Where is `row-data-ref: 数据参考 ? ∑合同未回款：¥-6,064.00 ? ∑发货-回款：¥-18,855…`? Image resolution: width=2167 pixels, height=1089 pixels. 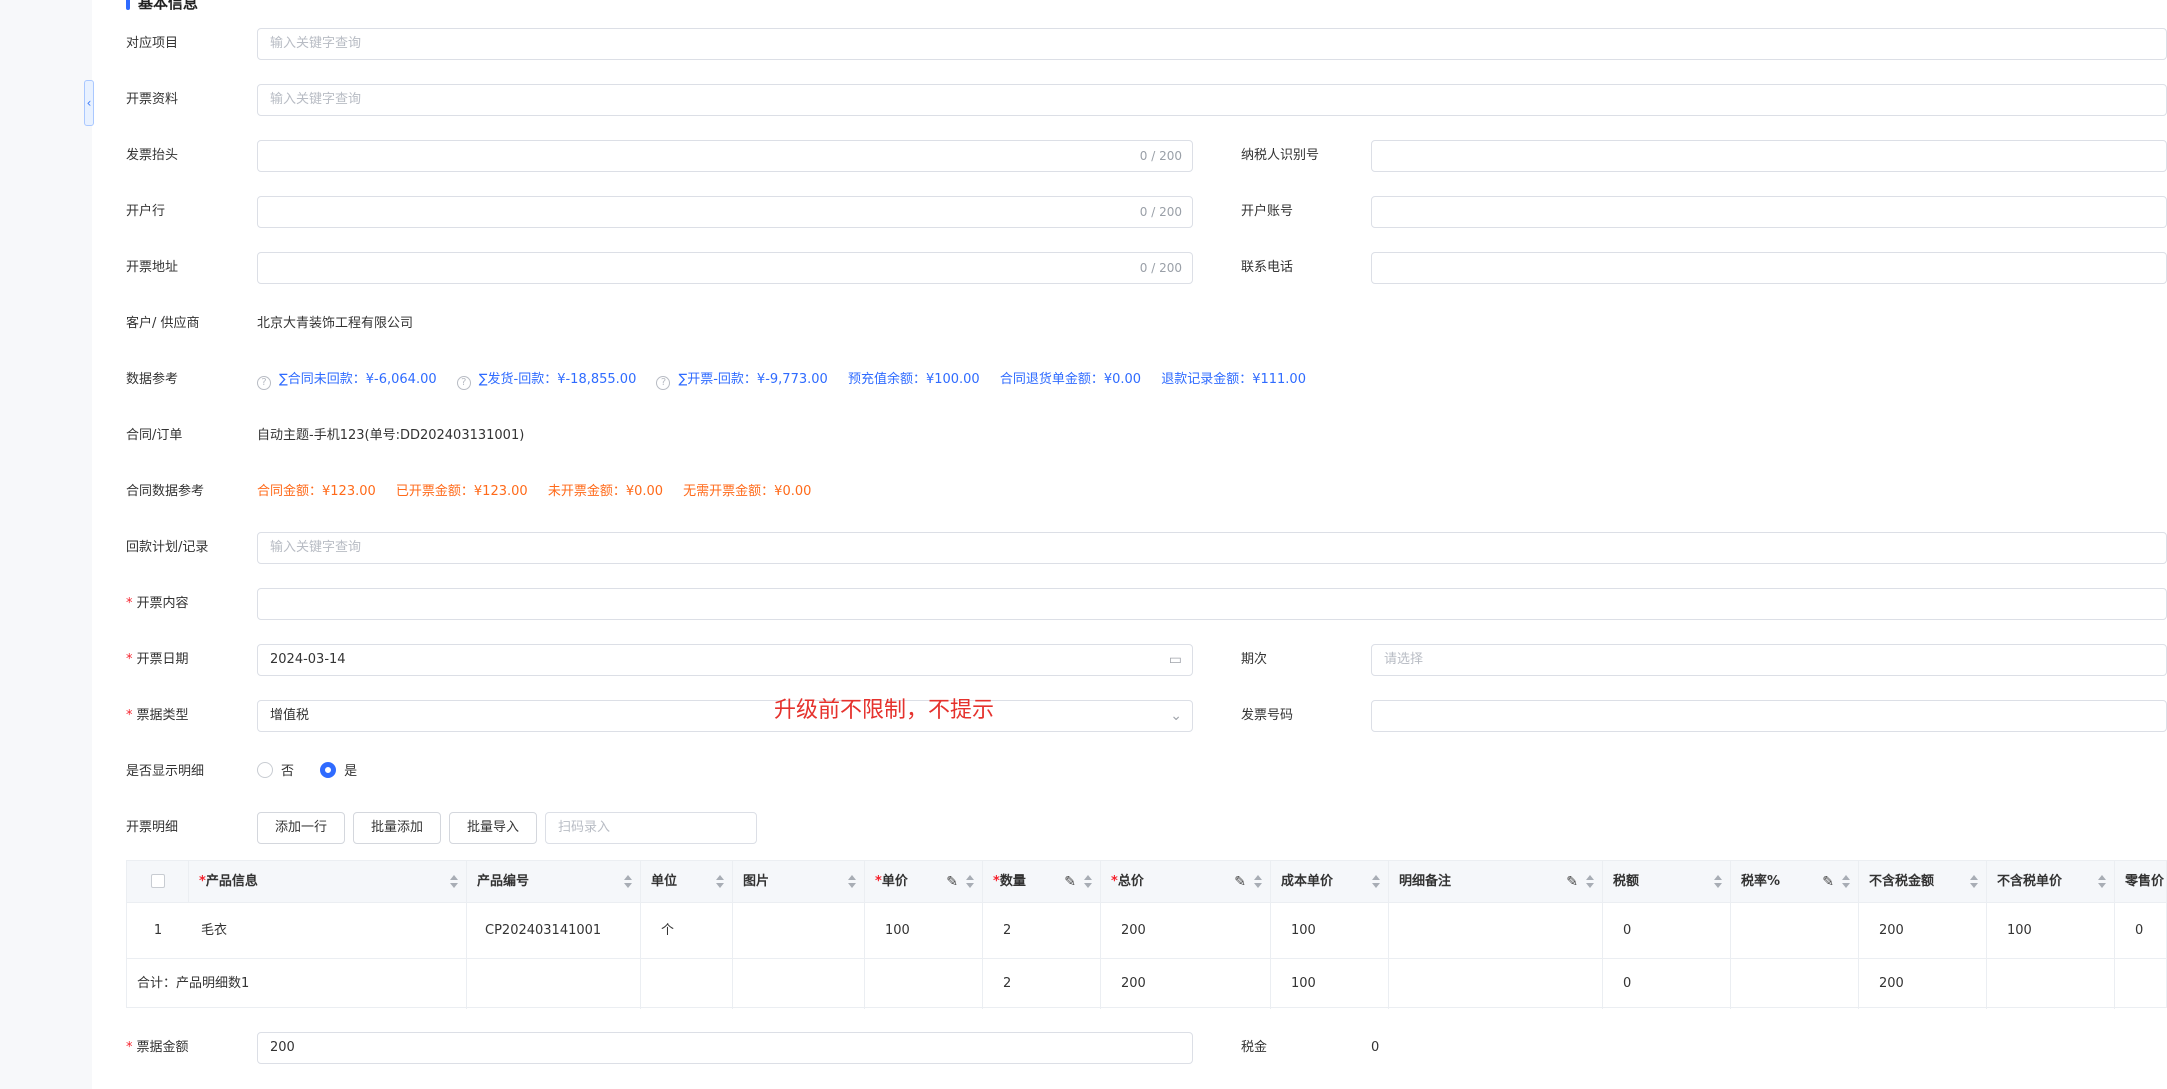
row-data-ref: 数据参考 ? ∑合同未回款：¥-6,064.00 ? ∑发货-回款：¥-18,855… is located at coordinates (1129, 380).